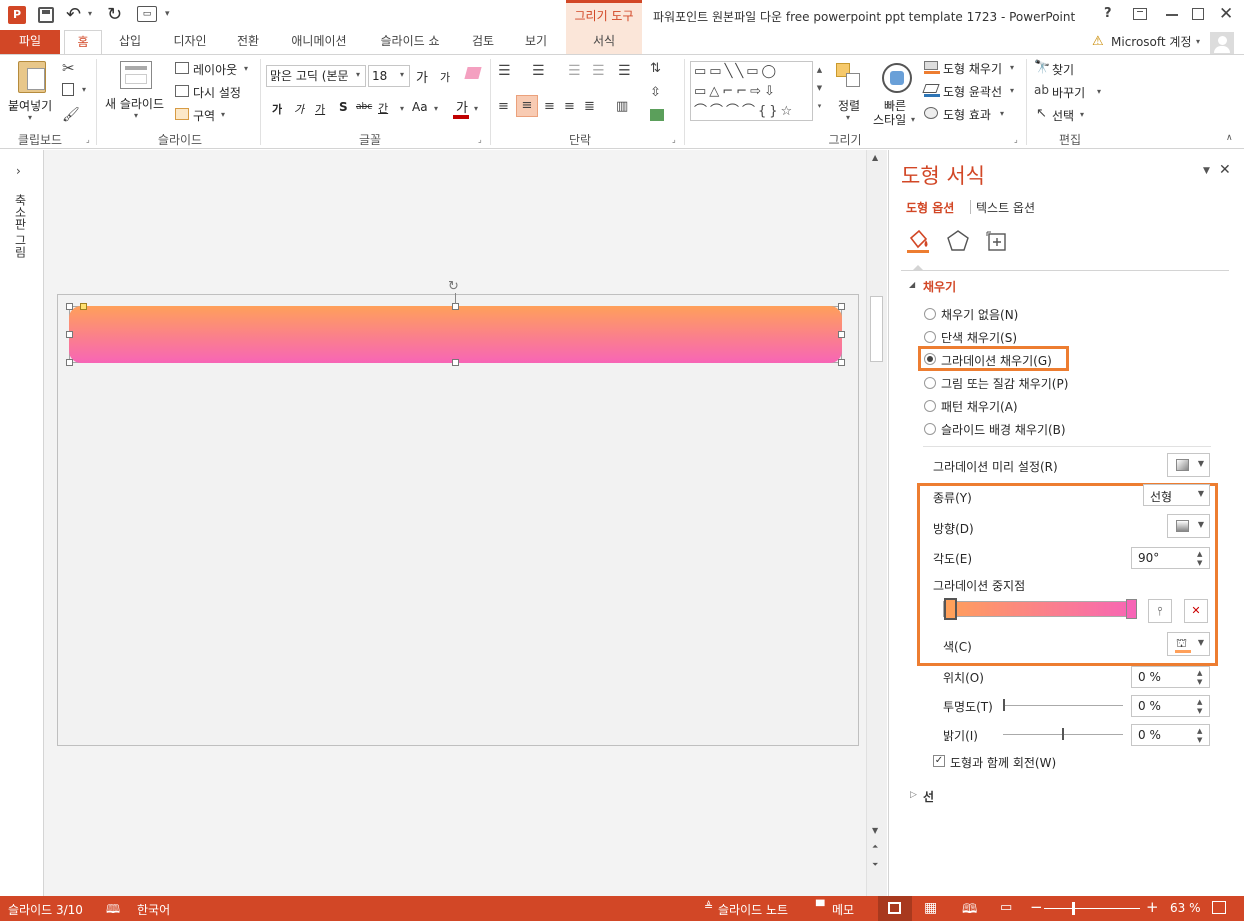 The height and width of the screenshot is (922, 1244). What do you see at coordinates (30, 42) in the screenshot?
I see `tab-file: 파일` at bounding box center [30, 42].